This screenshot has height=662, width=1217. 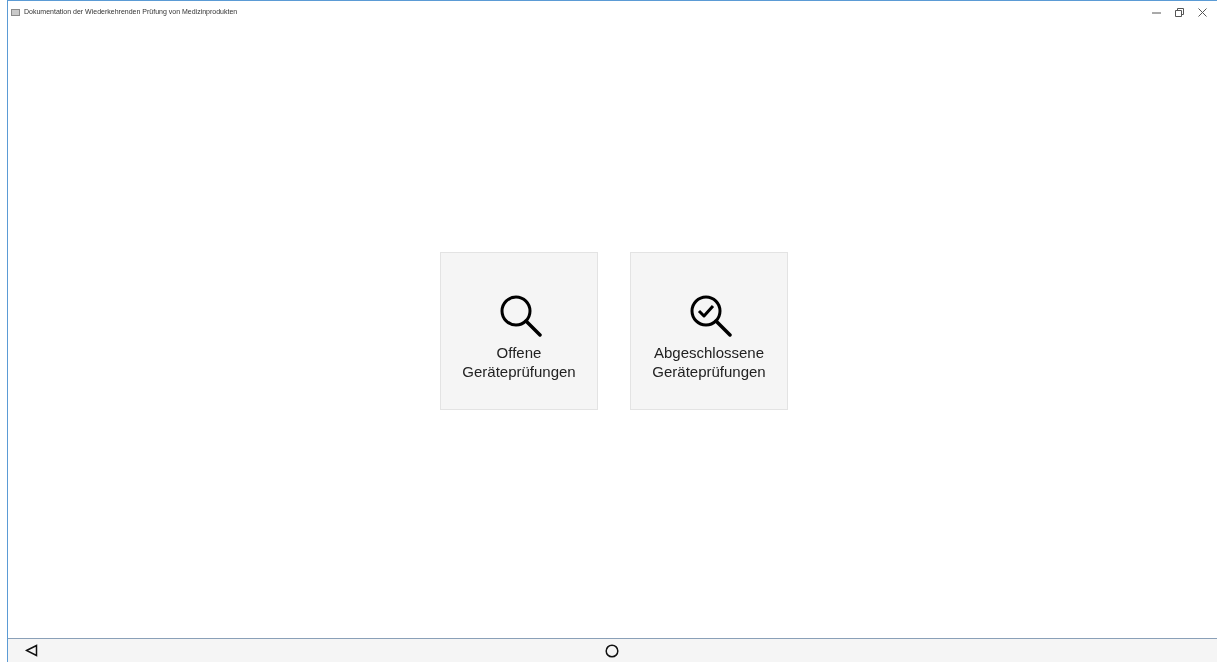 I want to click on tile-button: Abgeschlossene Geräteprüfungen, so click(x=709, y=330).